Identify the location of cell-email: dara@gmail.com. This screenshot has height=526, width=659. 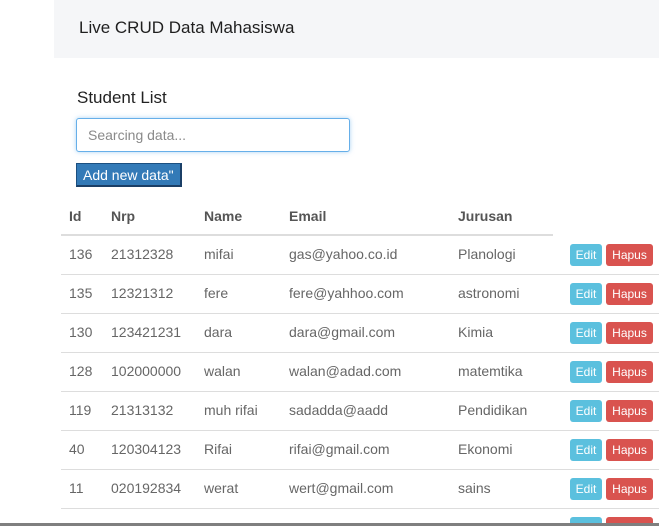
(342, 332).